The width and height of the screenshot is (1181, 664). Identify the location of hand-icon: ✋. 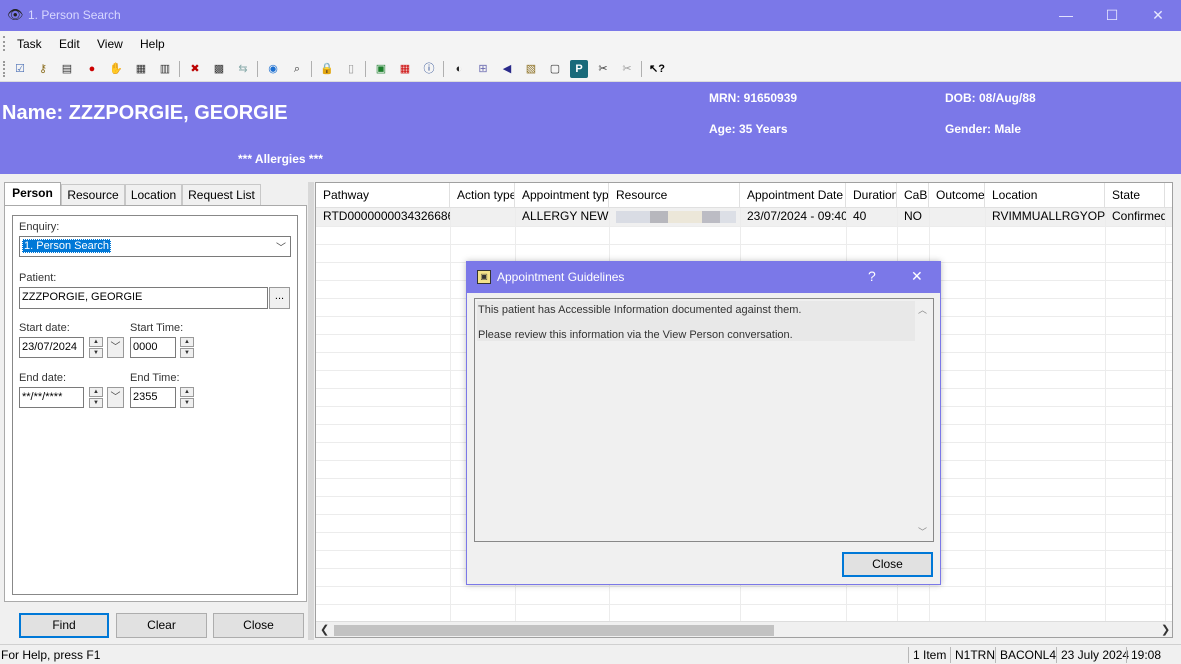
(116, 69).